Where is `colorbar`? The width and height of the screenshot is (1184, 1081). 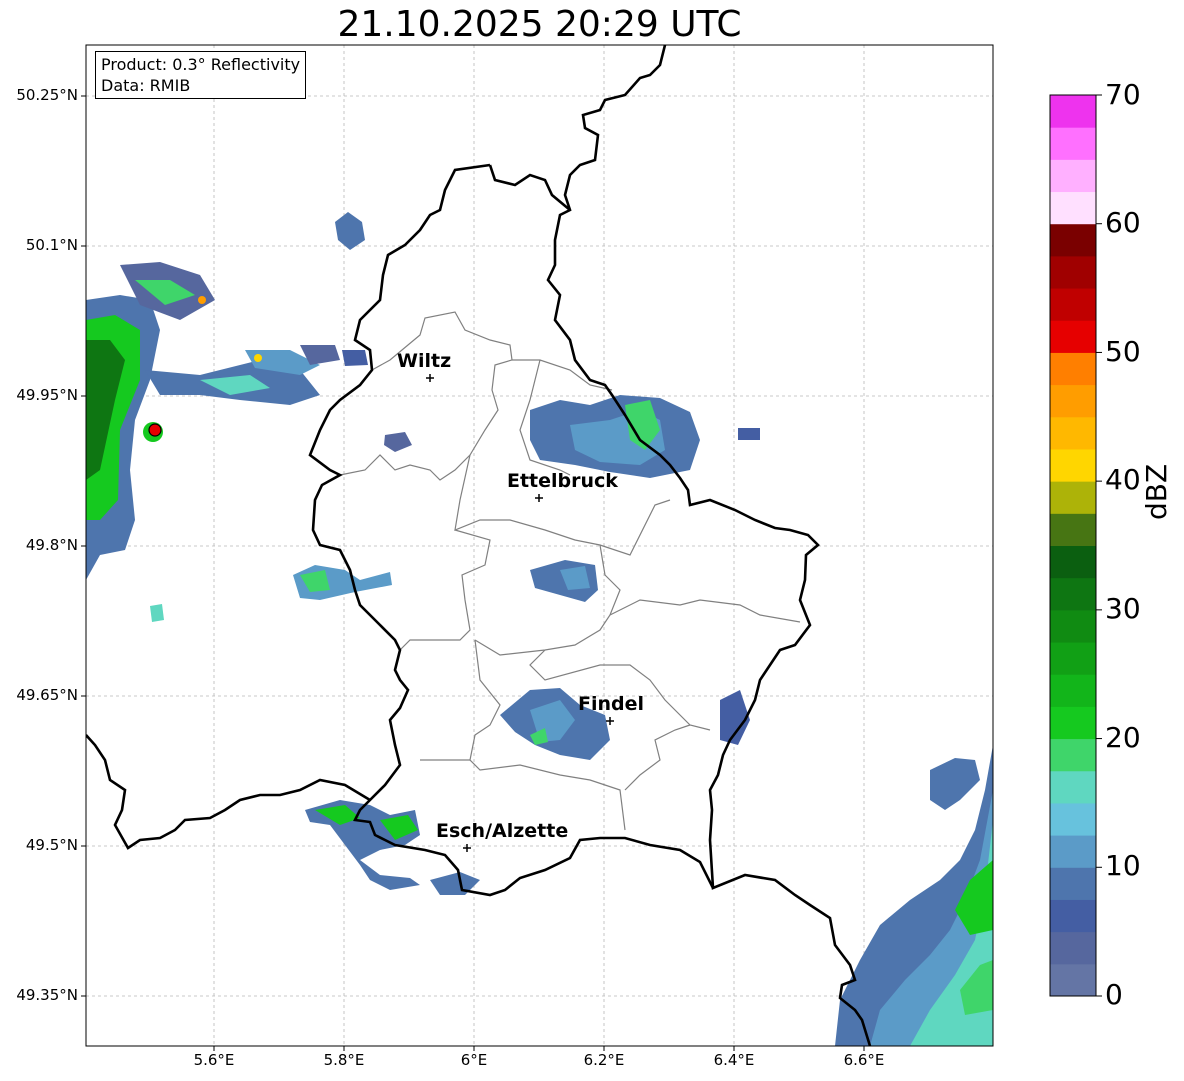 colorbar is located at coordinates (1075, 545).